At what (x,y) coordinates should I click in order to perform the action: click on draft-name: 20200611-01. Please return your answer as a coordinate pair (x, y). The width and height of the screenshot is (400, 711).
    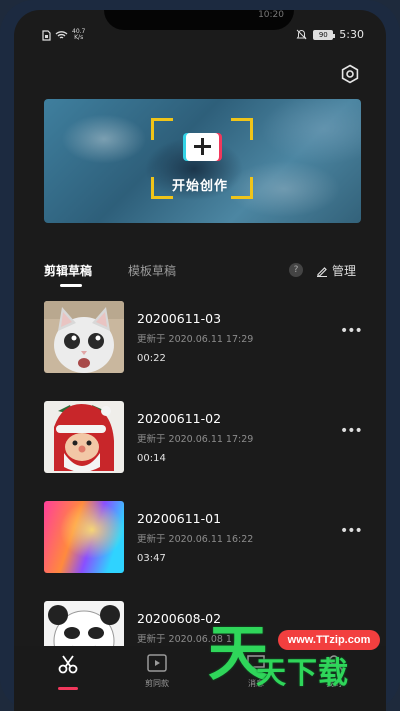
    Looking at the image, I should click on (179, 518).